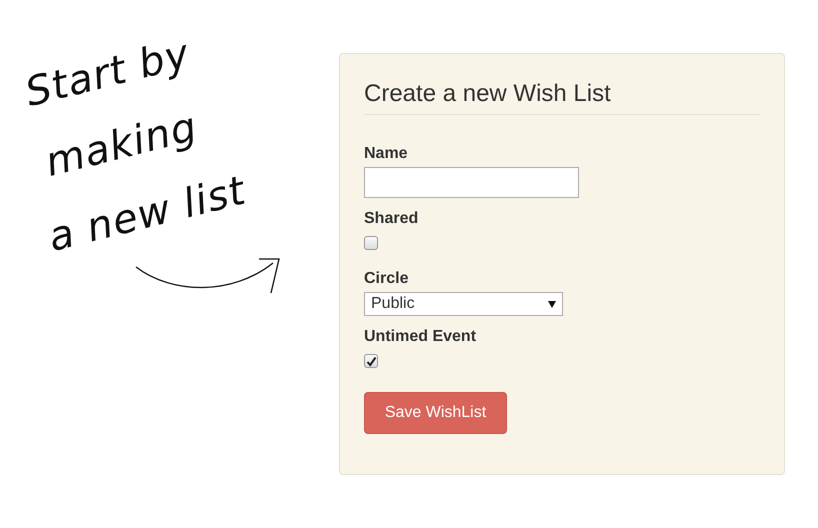 This screenshot has width=818, height=528. Describe the element at coordinates (562, 97) in the screenshot. I see `form-title: Create a new Wish List` at that location.